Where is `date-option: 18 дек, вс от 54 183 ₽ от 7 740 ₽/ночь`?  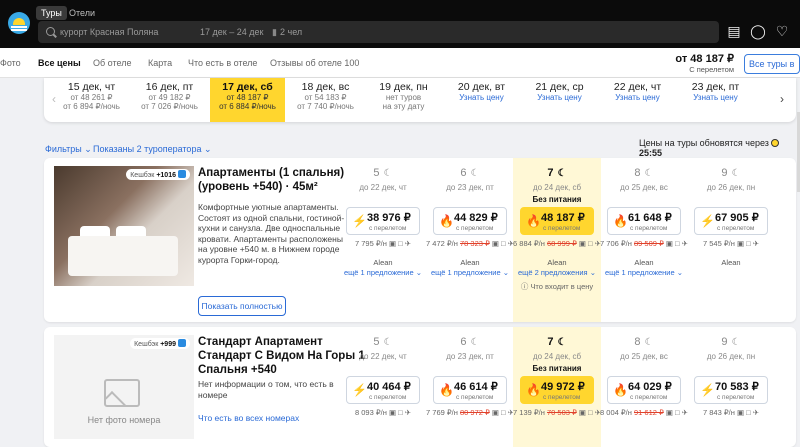
date-option: 18 дек, вс от 54 183 ₽ от 7 740 ₽/ночь is located at coordinates (325, 94).